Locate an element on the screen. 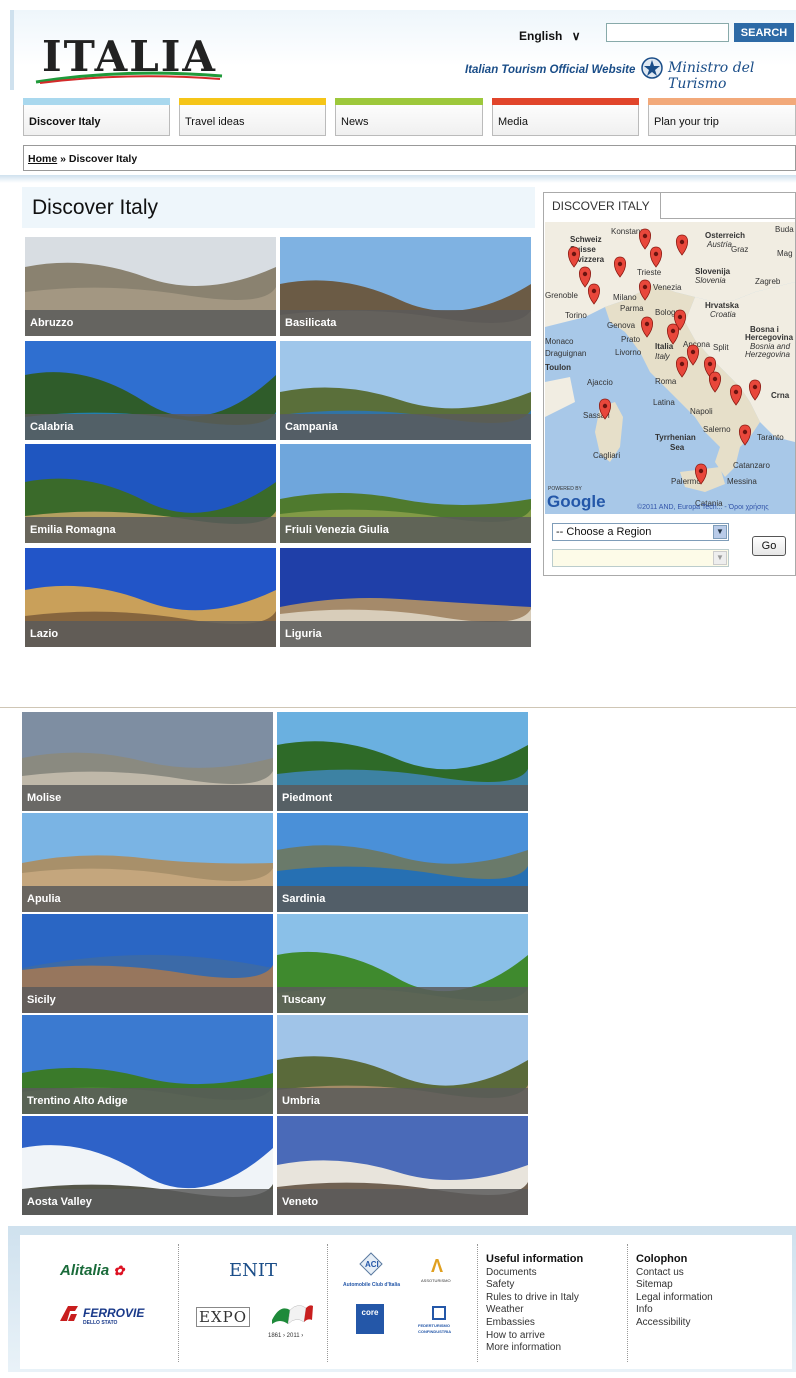  aci-logo: ACI Automobile Club d'Italia is located at coordinates (373, 1273).